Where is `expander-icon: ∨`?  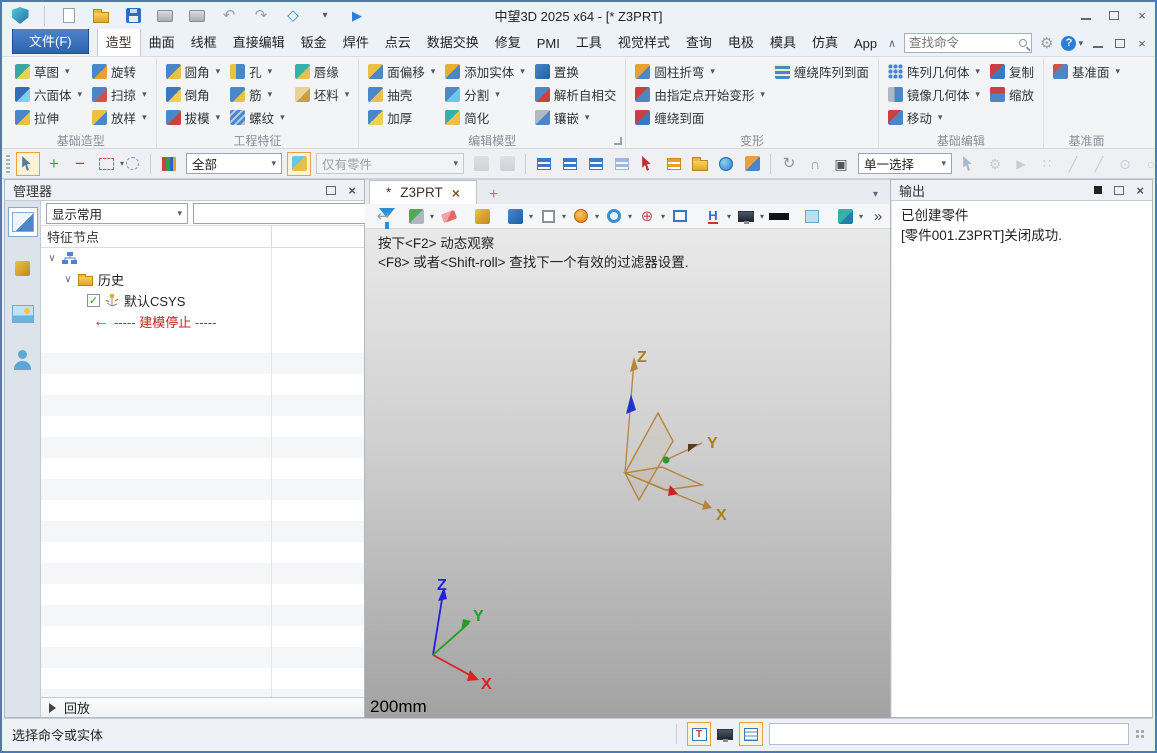
expander-icon: ∨ is located at coordinates (68, 279).